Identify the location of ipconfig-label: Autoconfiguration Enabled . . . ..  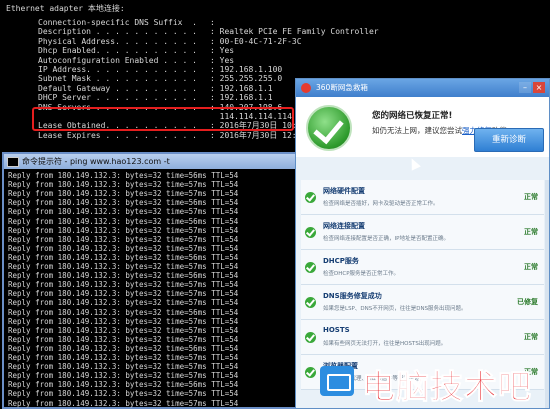
(117, 60).